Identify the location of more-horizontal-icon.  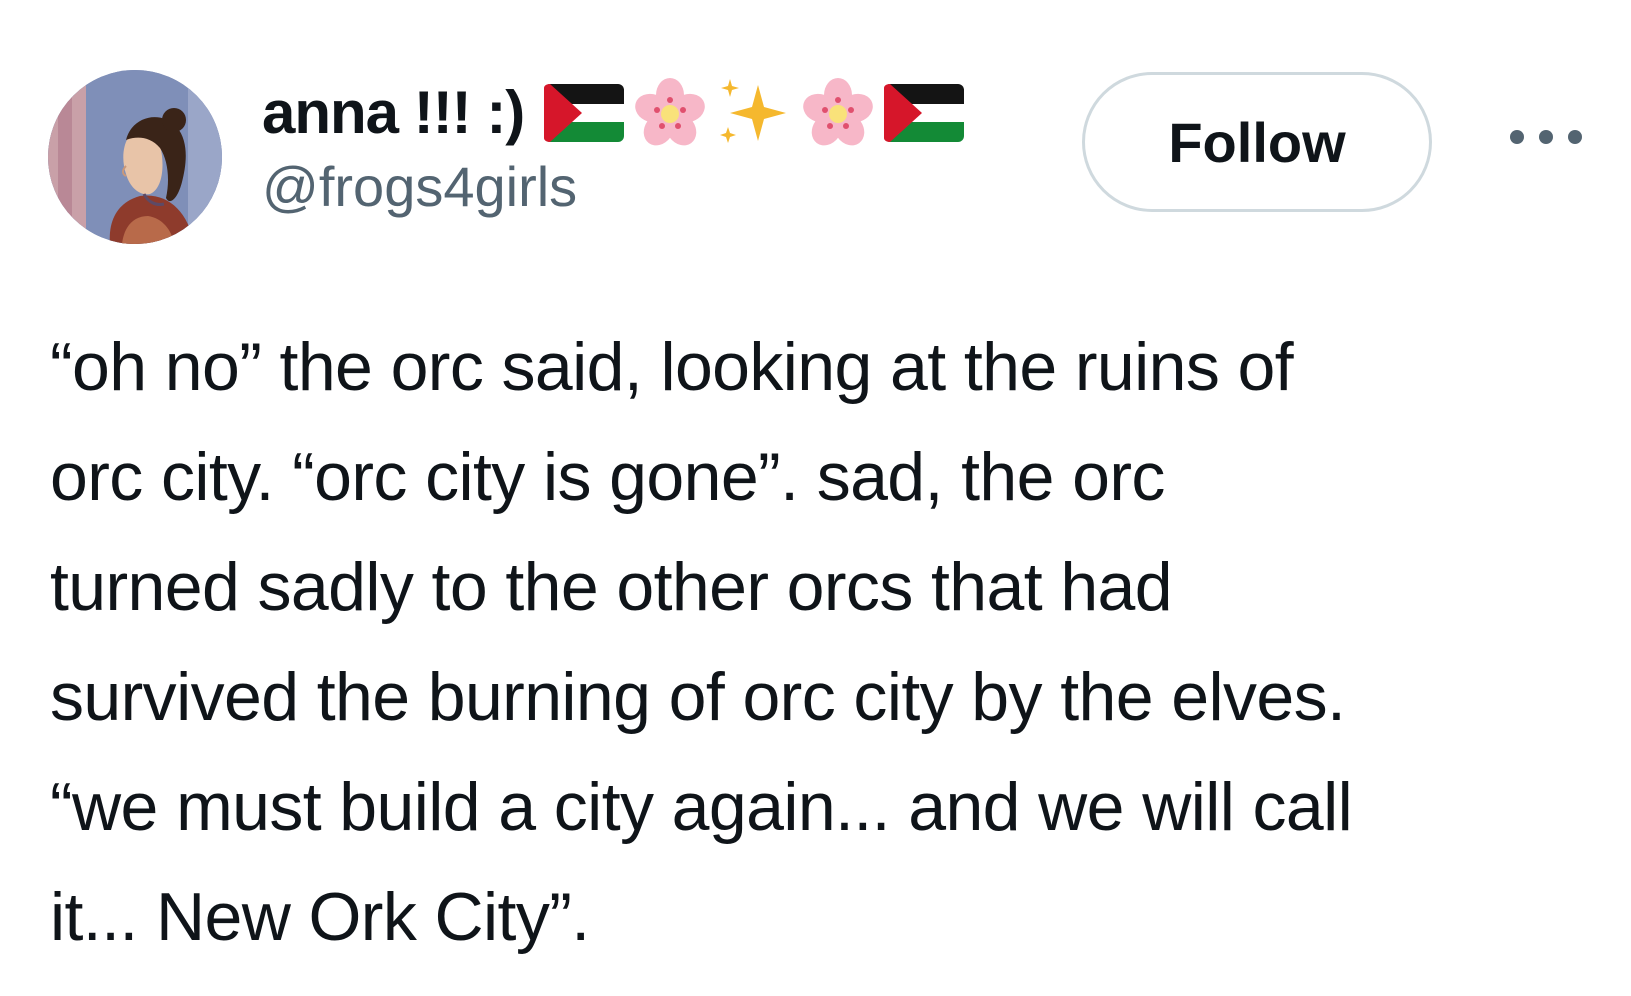
(1546, 137).